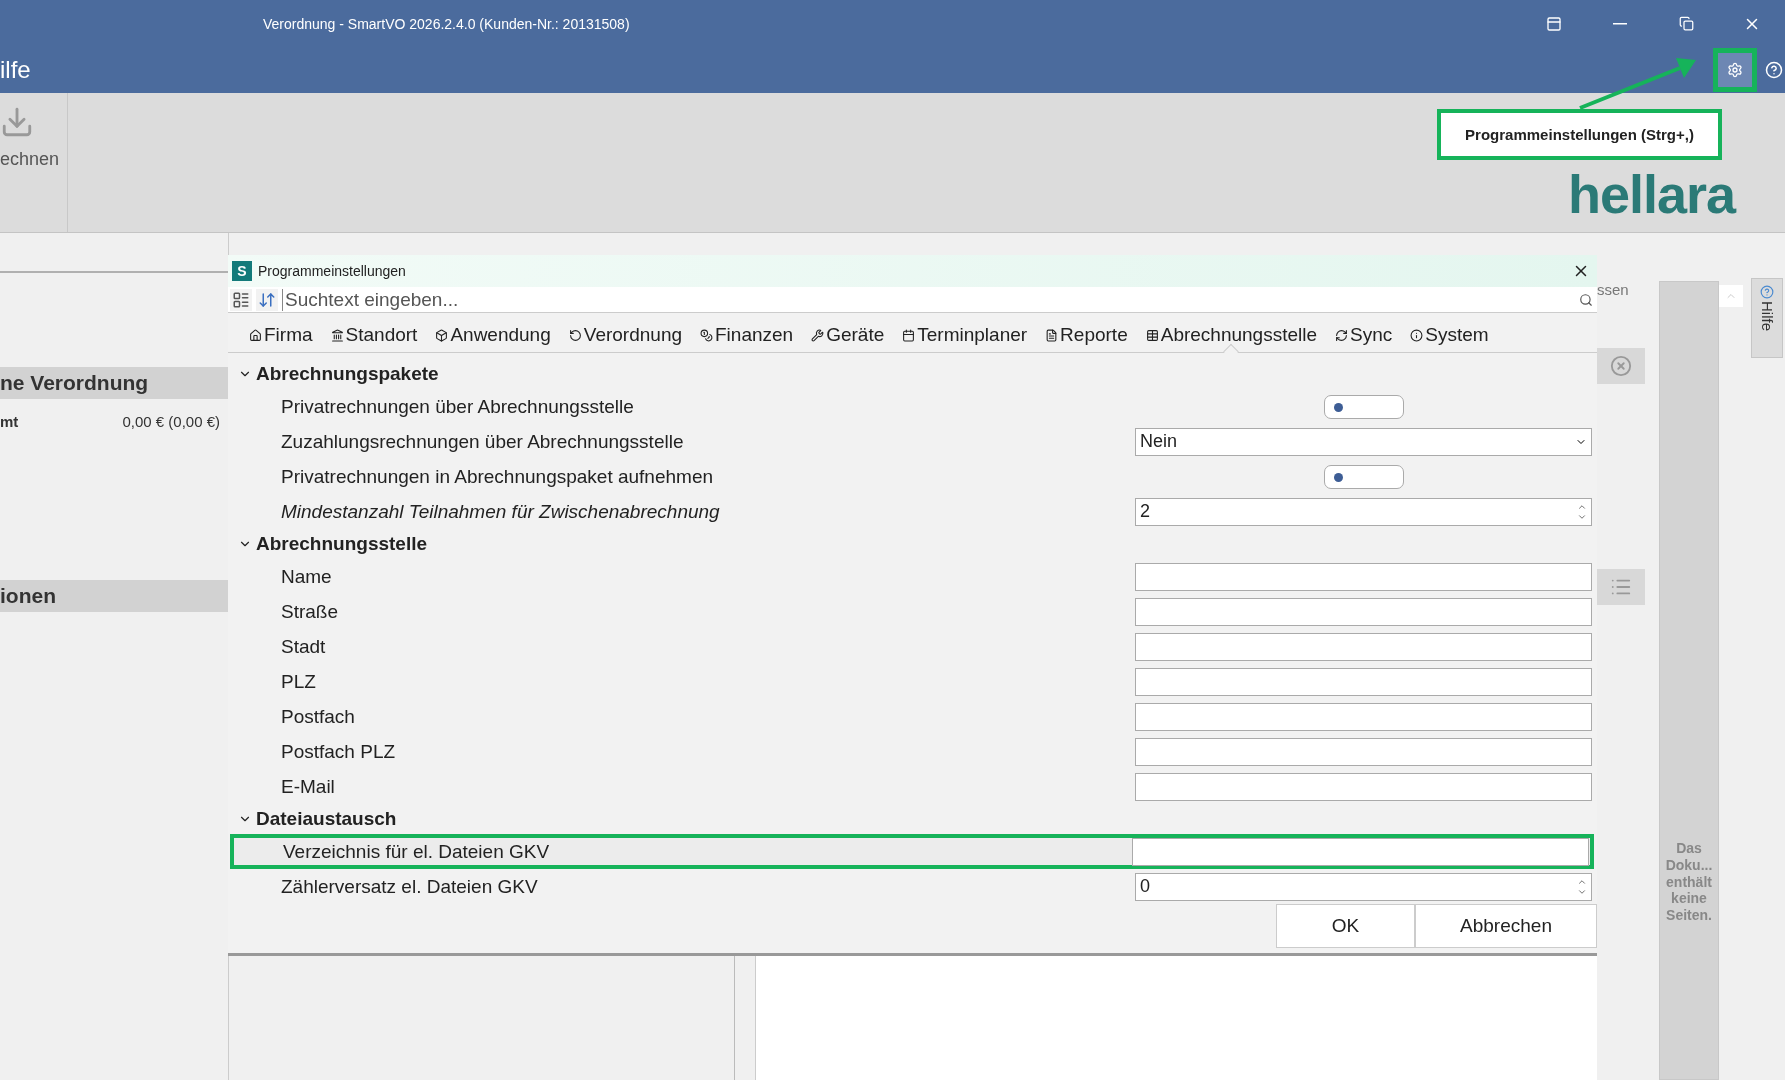  Describe the element at coordinates (458, 406) in the screenshot. I see `setting-label: Privatrechnungen über Abrechnungsstelle` at that location.